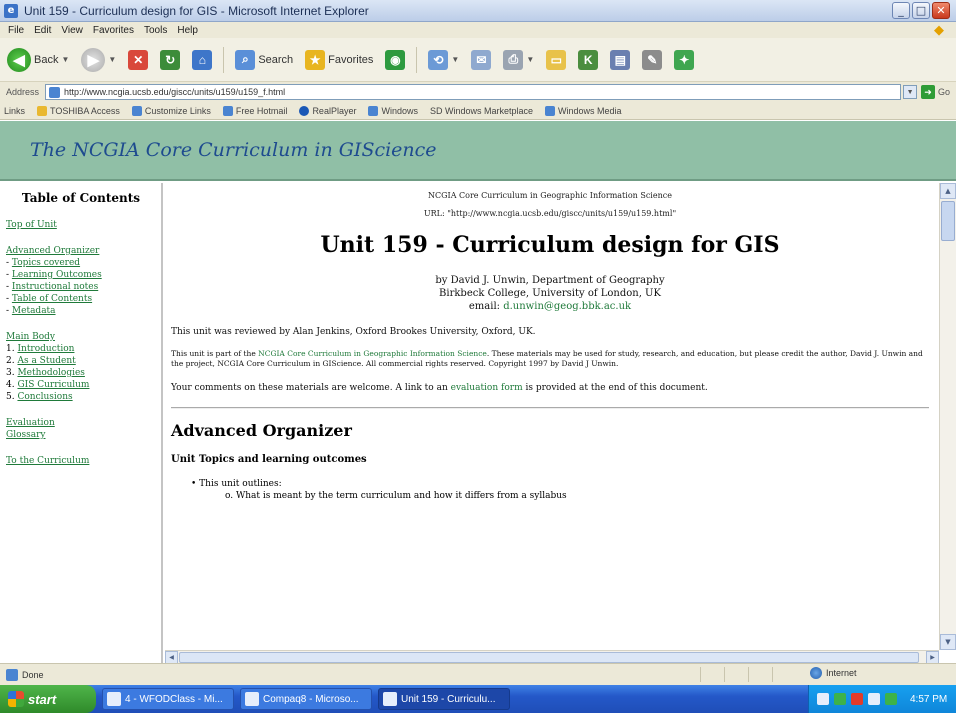 The width and height of the screenshot is (956, 713). Describe the element at coordinates (170, 60) in the screenshot. I see `refresh-button: ↻` at that location.